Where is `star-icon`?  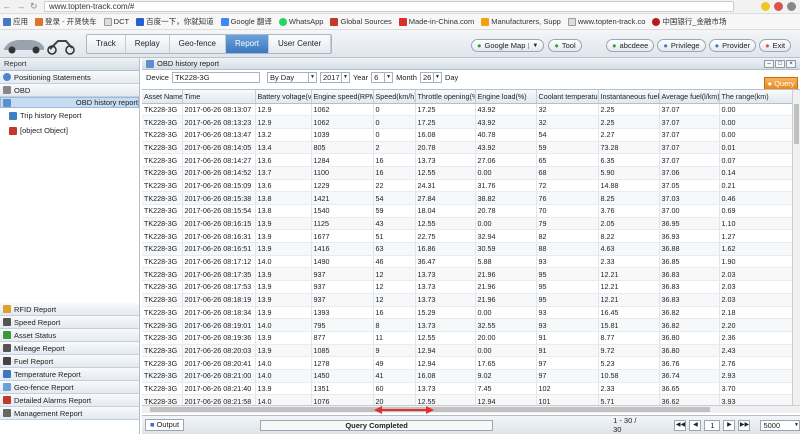 star-icon is located at coordinates (765, 6).